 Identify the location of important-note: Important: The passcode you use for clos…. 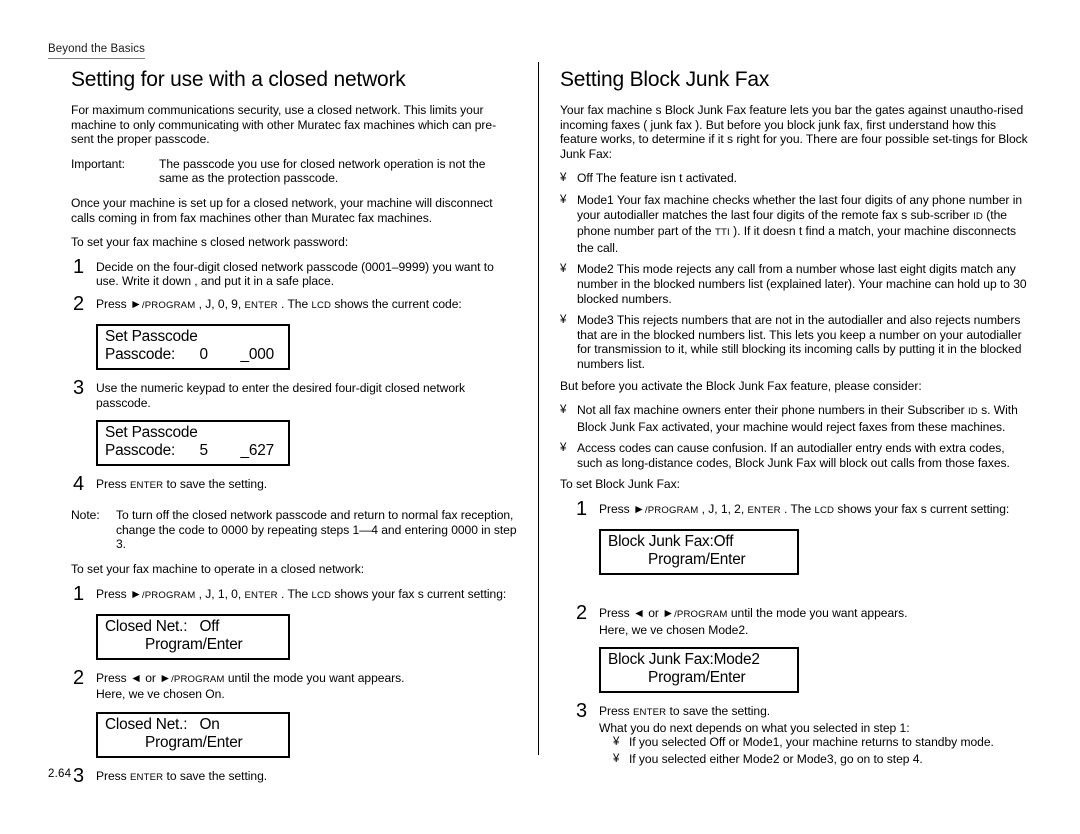
(294, 171).